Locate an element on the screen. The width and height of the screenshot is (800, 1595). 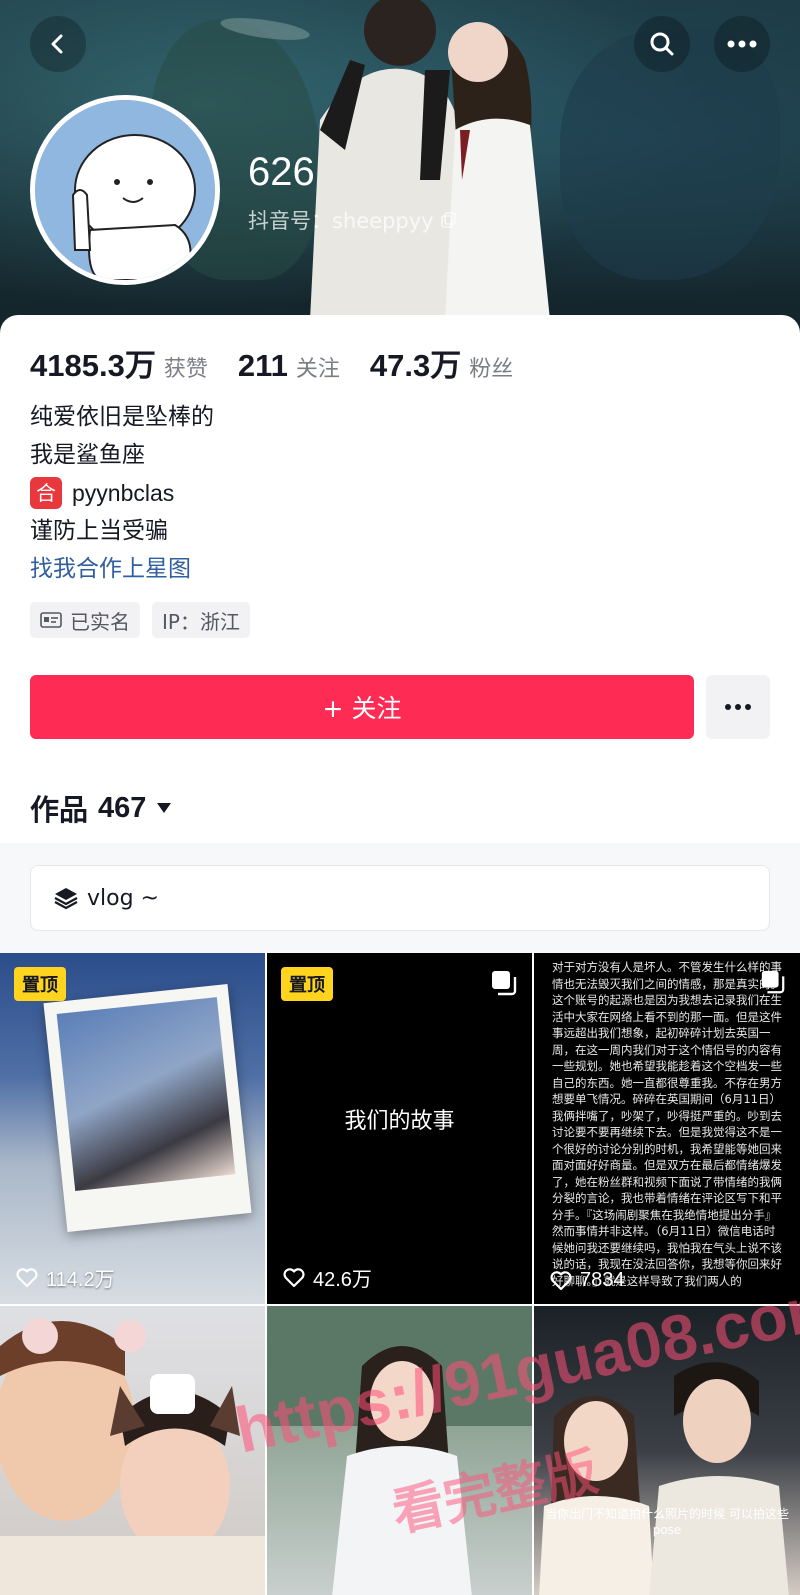
copy-icon is located at coordinates (449, 220).